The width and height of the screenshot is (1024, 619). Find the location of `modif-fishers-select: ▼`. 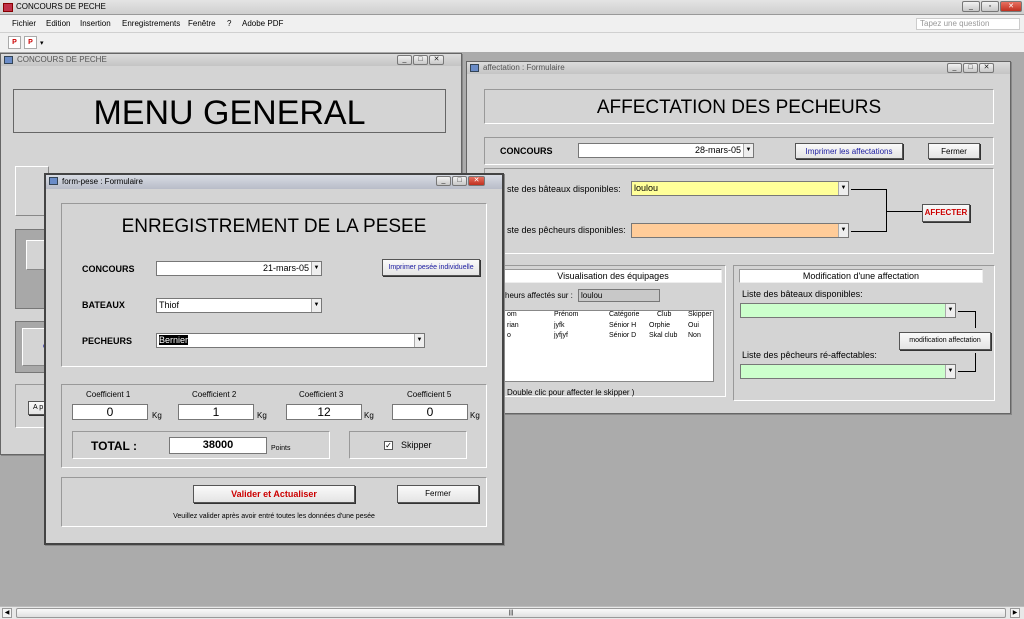

modif-fishers-select: ▼ is located at coordinates (848, 371).